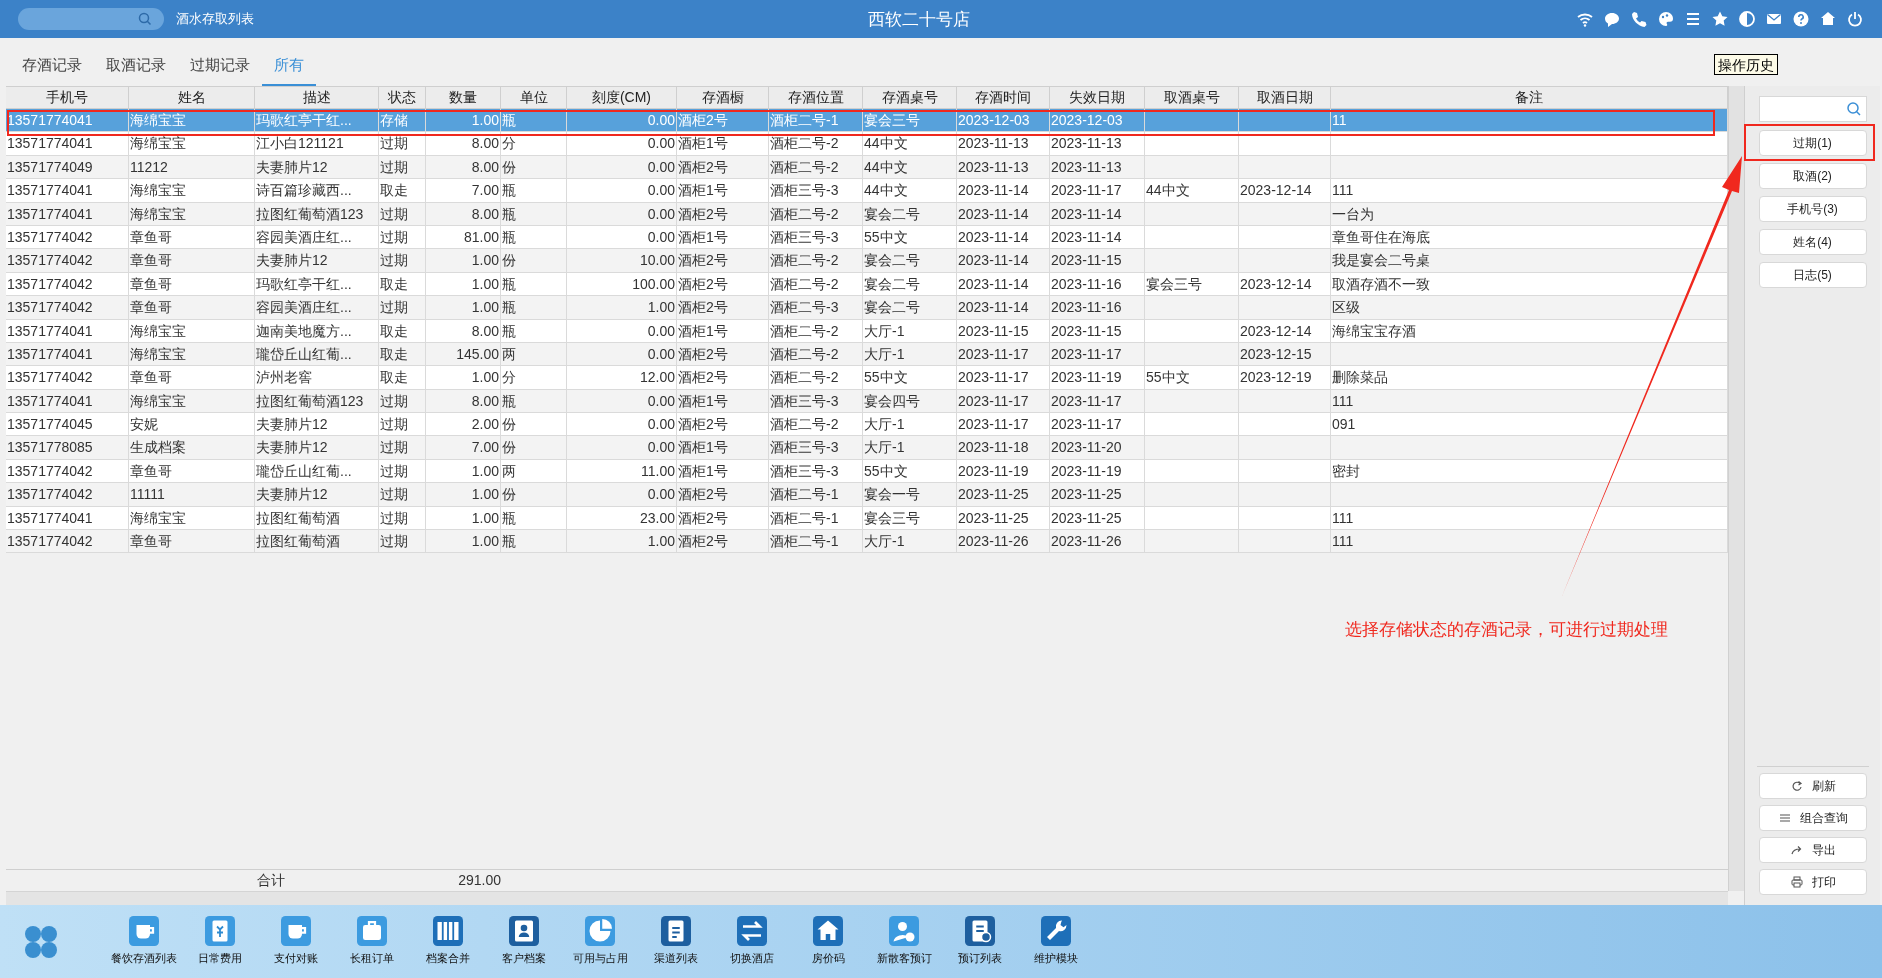 Image resolution: width=1882 pixels, height=978 pixels. I want to click on table-row: 13571774041 海绵宝宝 瓏岱丘山红葡... 取走 145.00 两 0.00 酒柜2号 酒柜二号-2 大厅-1 2023-11-17 2023-11-17 2023-12-15, so click(867, 354).